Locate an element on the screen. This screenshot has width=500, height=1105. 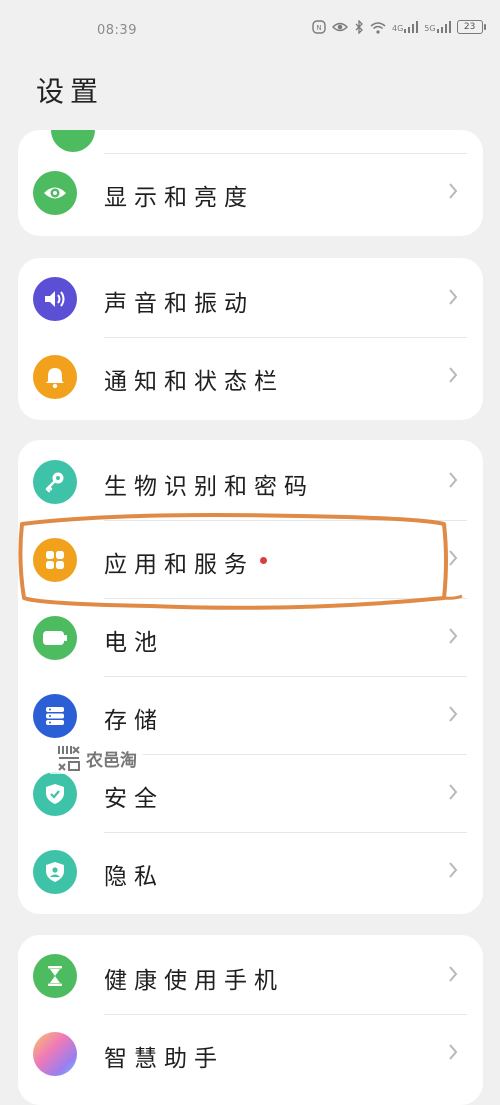
key-icon is located at coordinates (55, 482).